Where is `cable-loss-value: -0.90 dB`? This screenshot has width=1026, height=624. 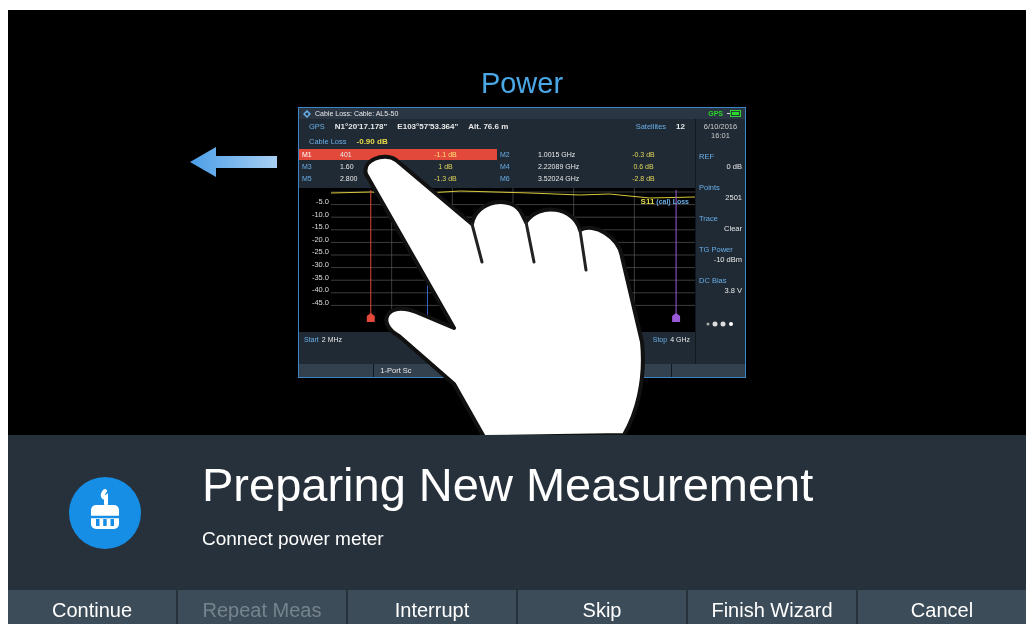 cable-loss-value: -0.90 dB is located at coordinates (372, 141).